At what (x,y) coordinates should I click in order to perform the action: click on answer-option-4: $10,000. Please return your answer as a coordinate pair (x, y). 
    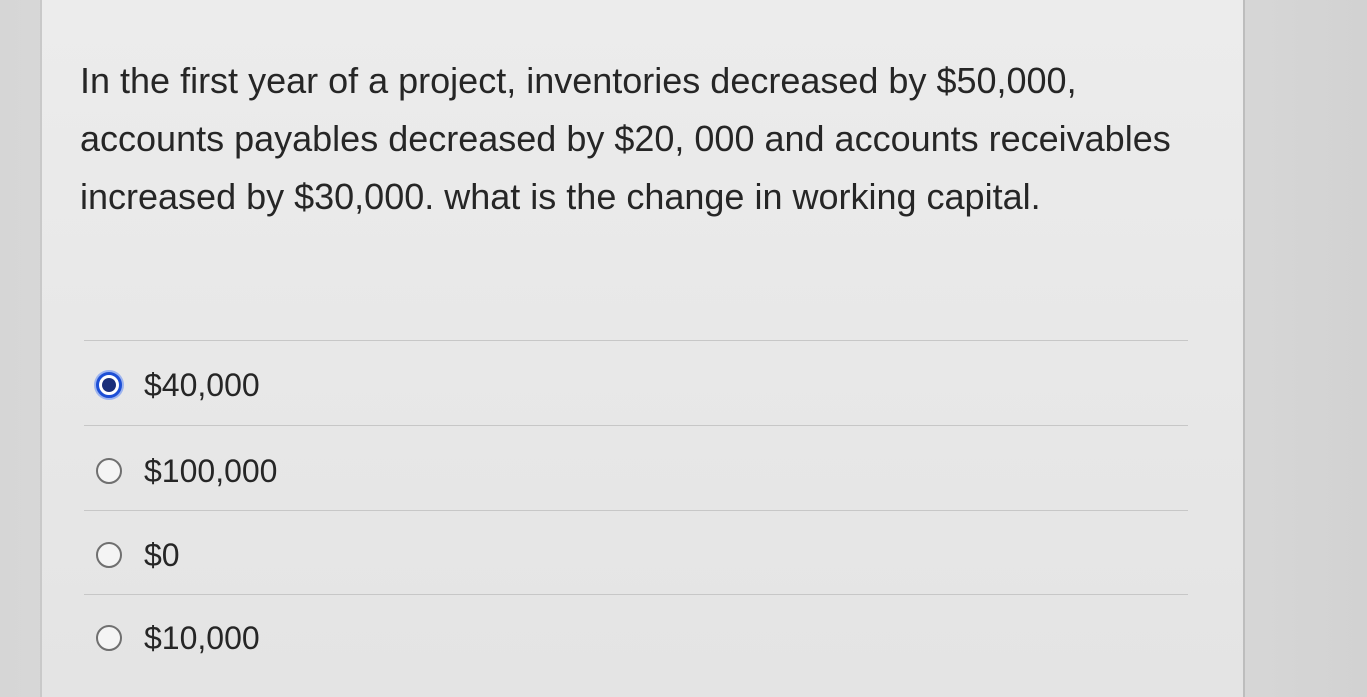
    Looking at the image, I should click on (178, 638).